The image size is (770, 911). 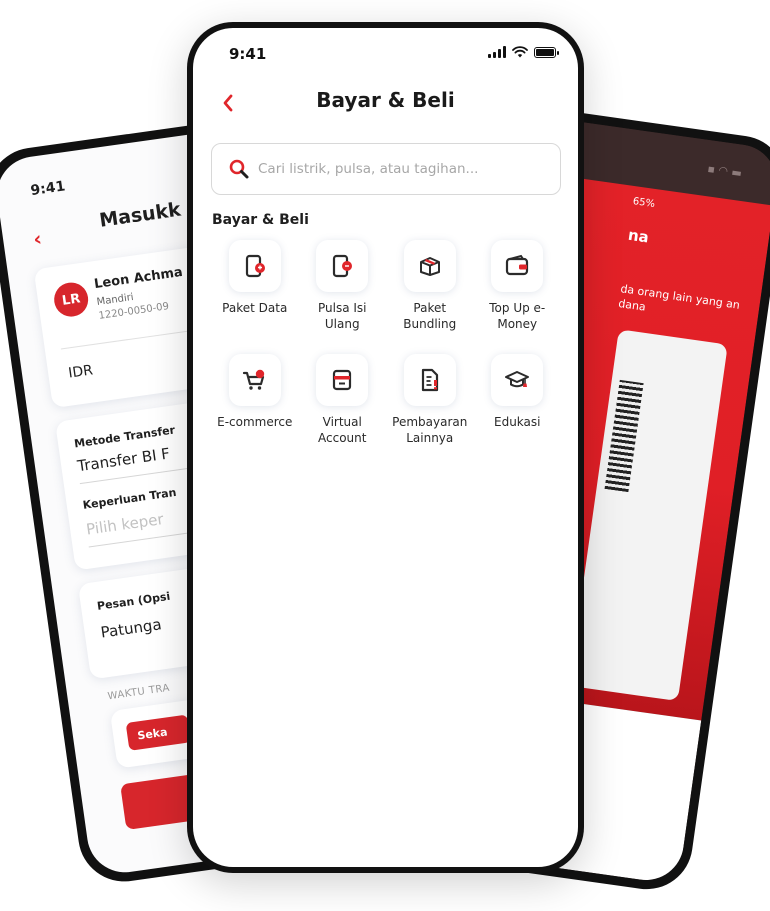 I want to click on wifi-icon, so click(x=520, y=52).